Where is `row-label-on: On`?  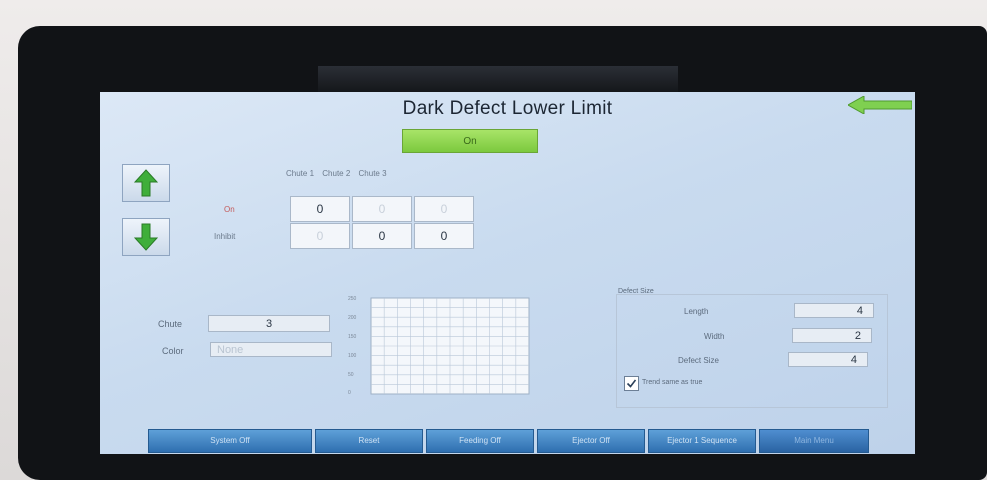 row-label-on: On is located at coordinates (229, 209).